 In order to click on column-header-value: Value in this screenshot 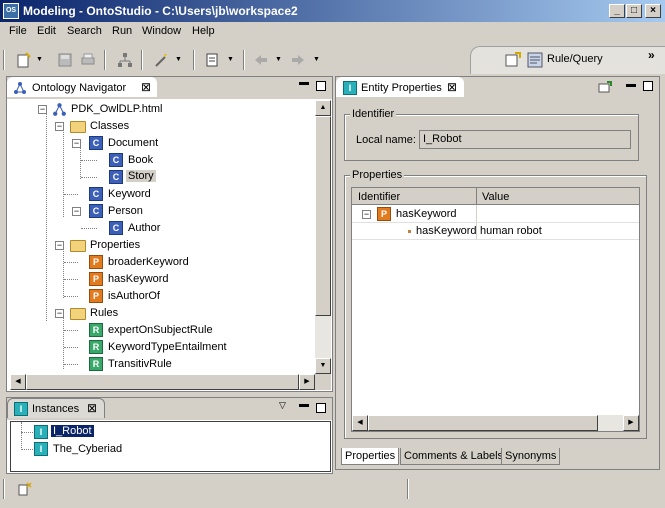, I will do `click(495, 197)`.